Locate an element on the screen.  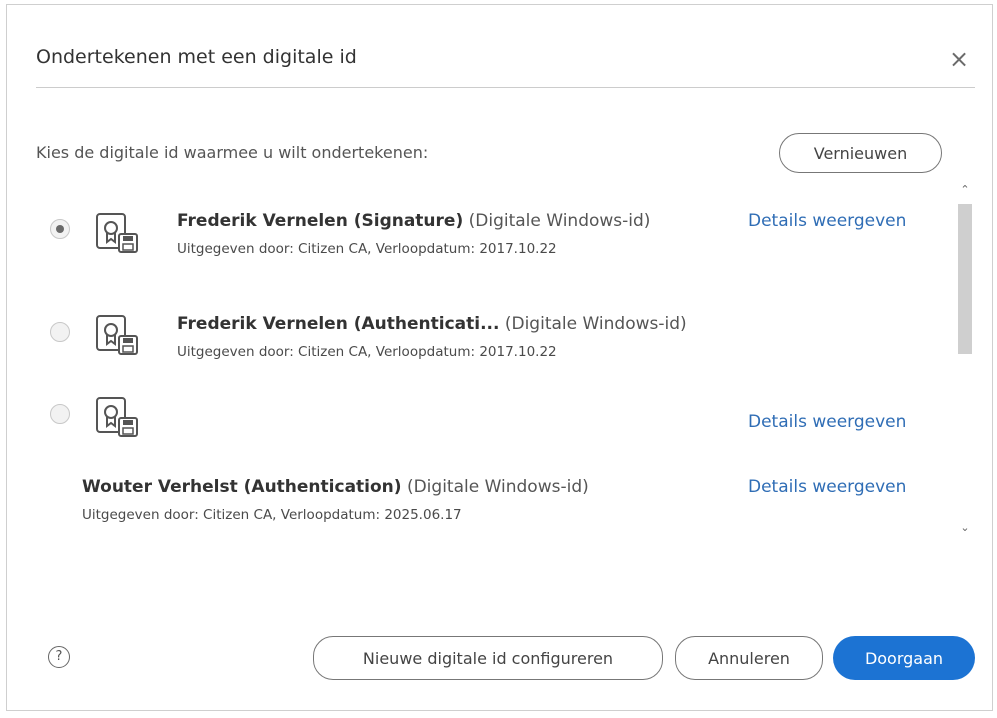
scroll-thumb is located at coordinates (965, 279).